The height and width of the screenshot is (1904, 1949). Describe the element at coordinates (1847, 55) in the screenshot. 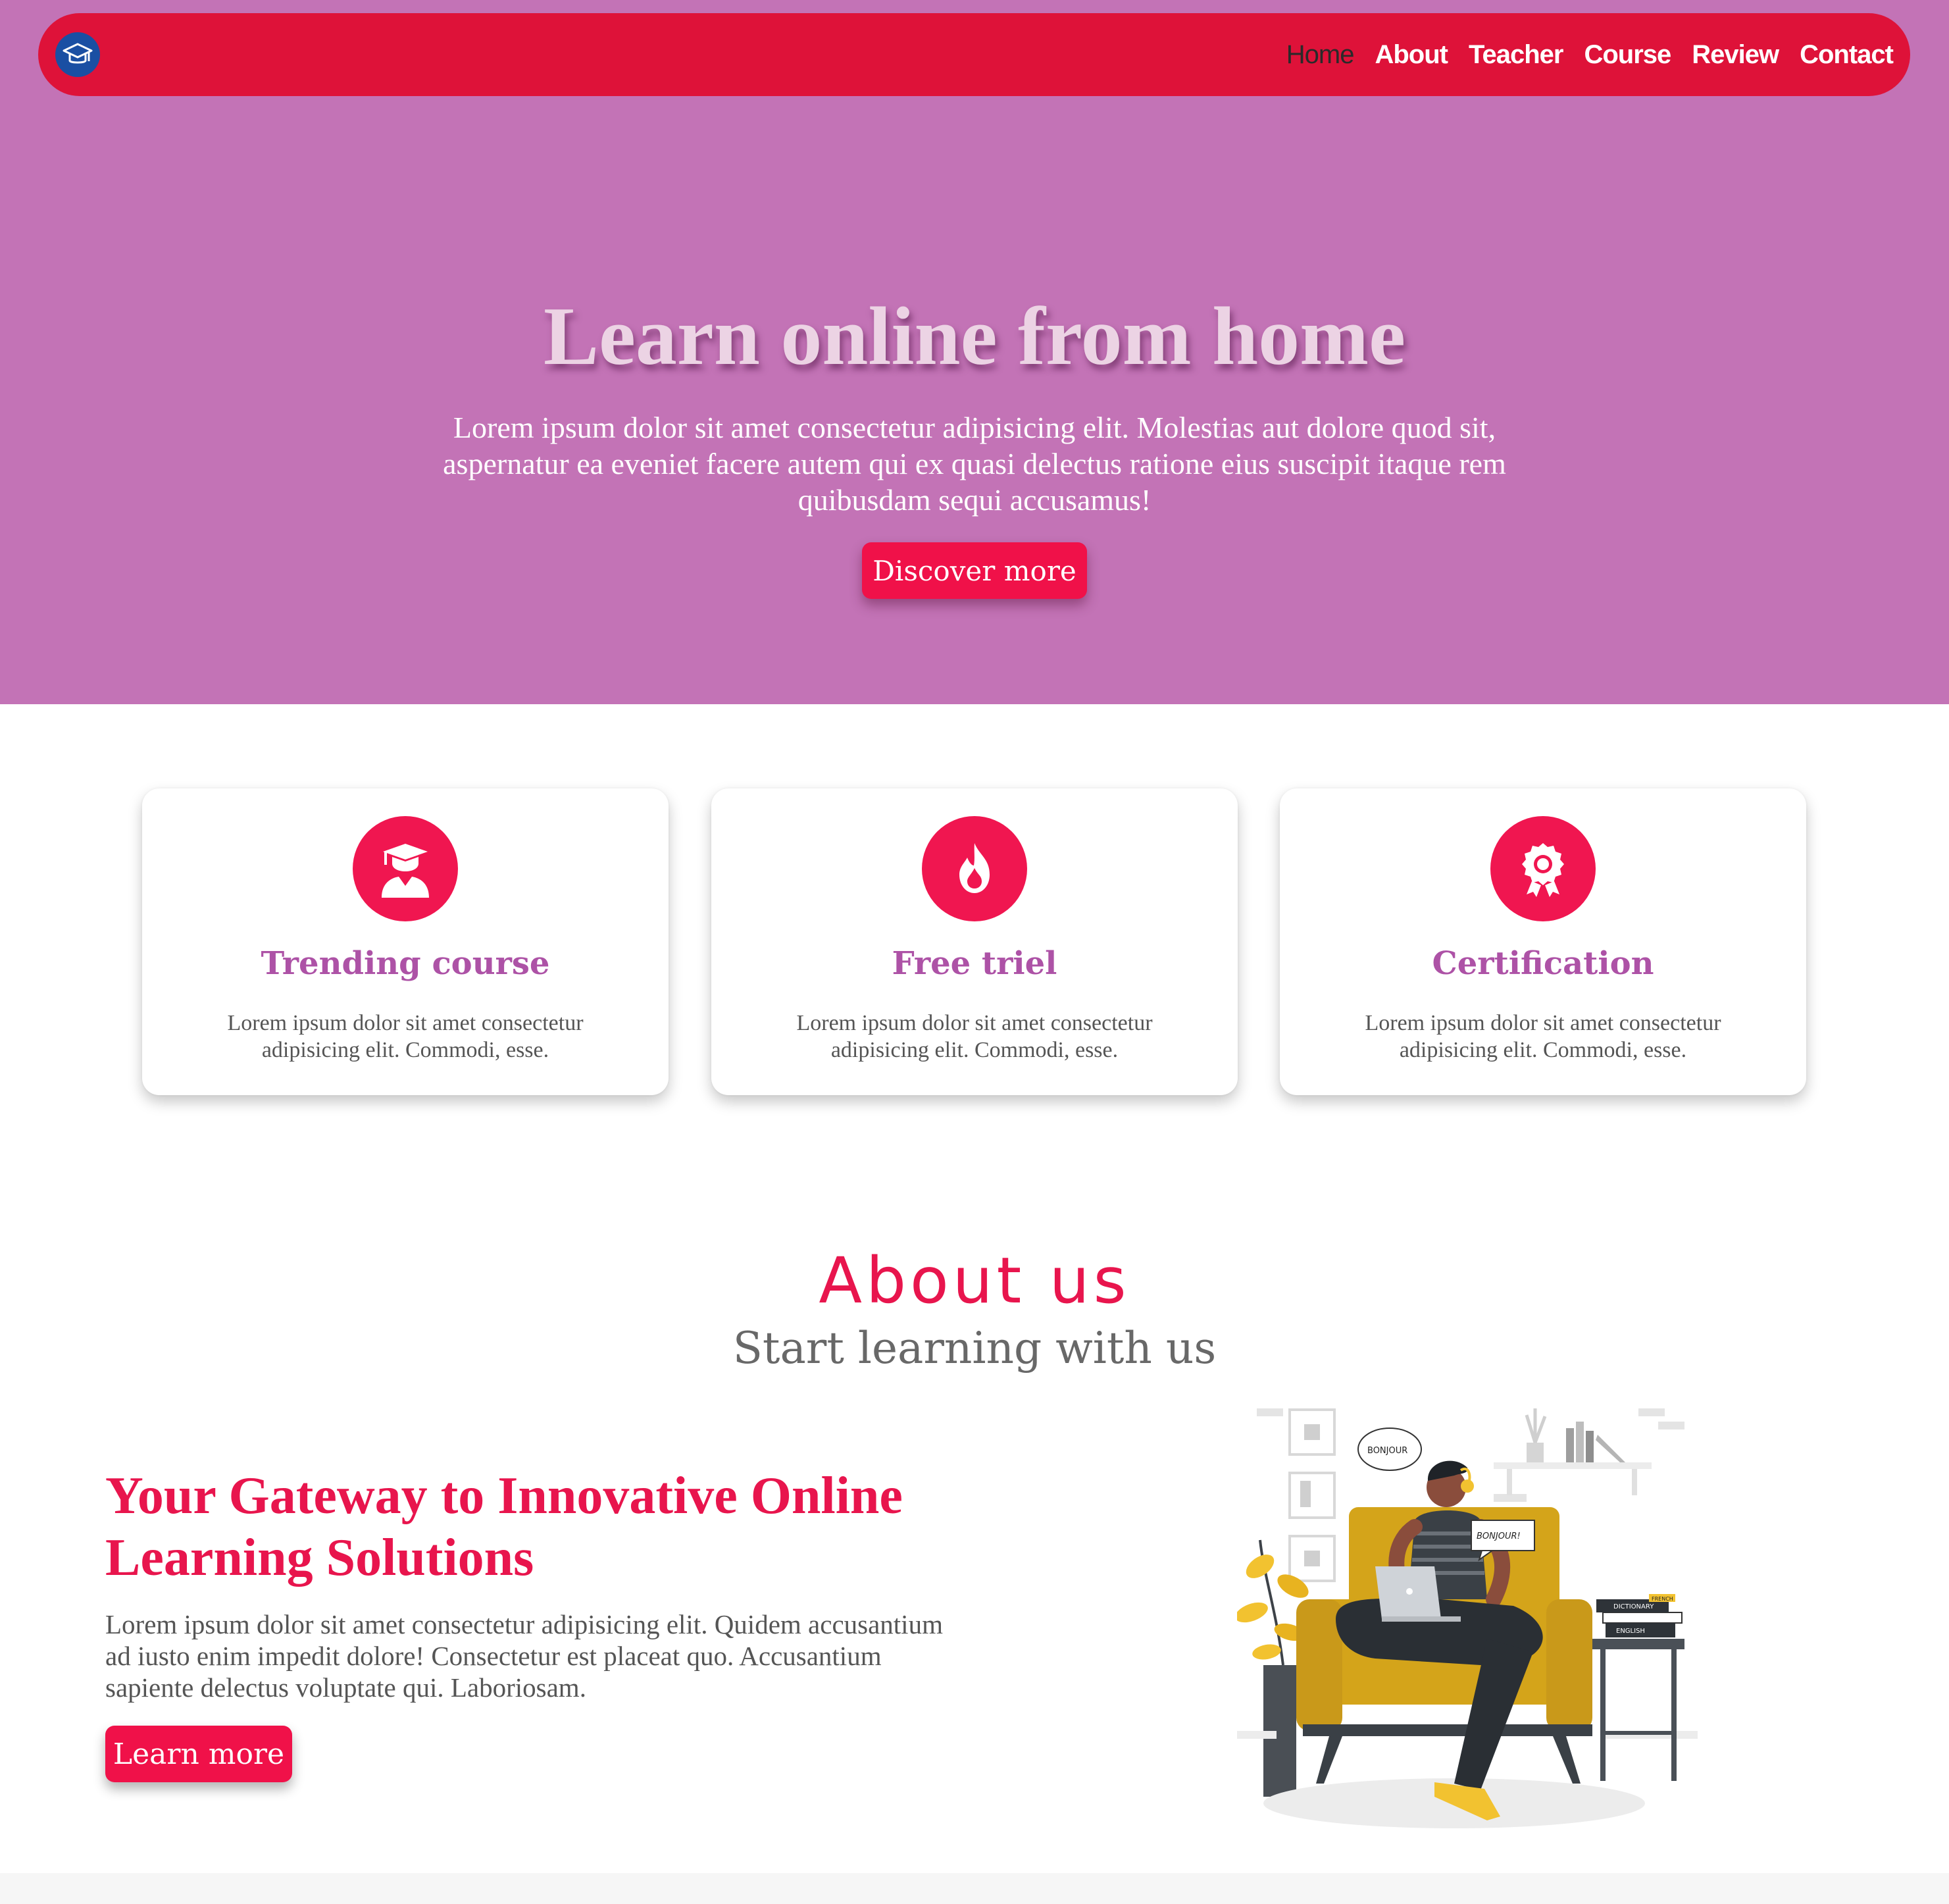

I see `nav-contact: Contact` at that location.